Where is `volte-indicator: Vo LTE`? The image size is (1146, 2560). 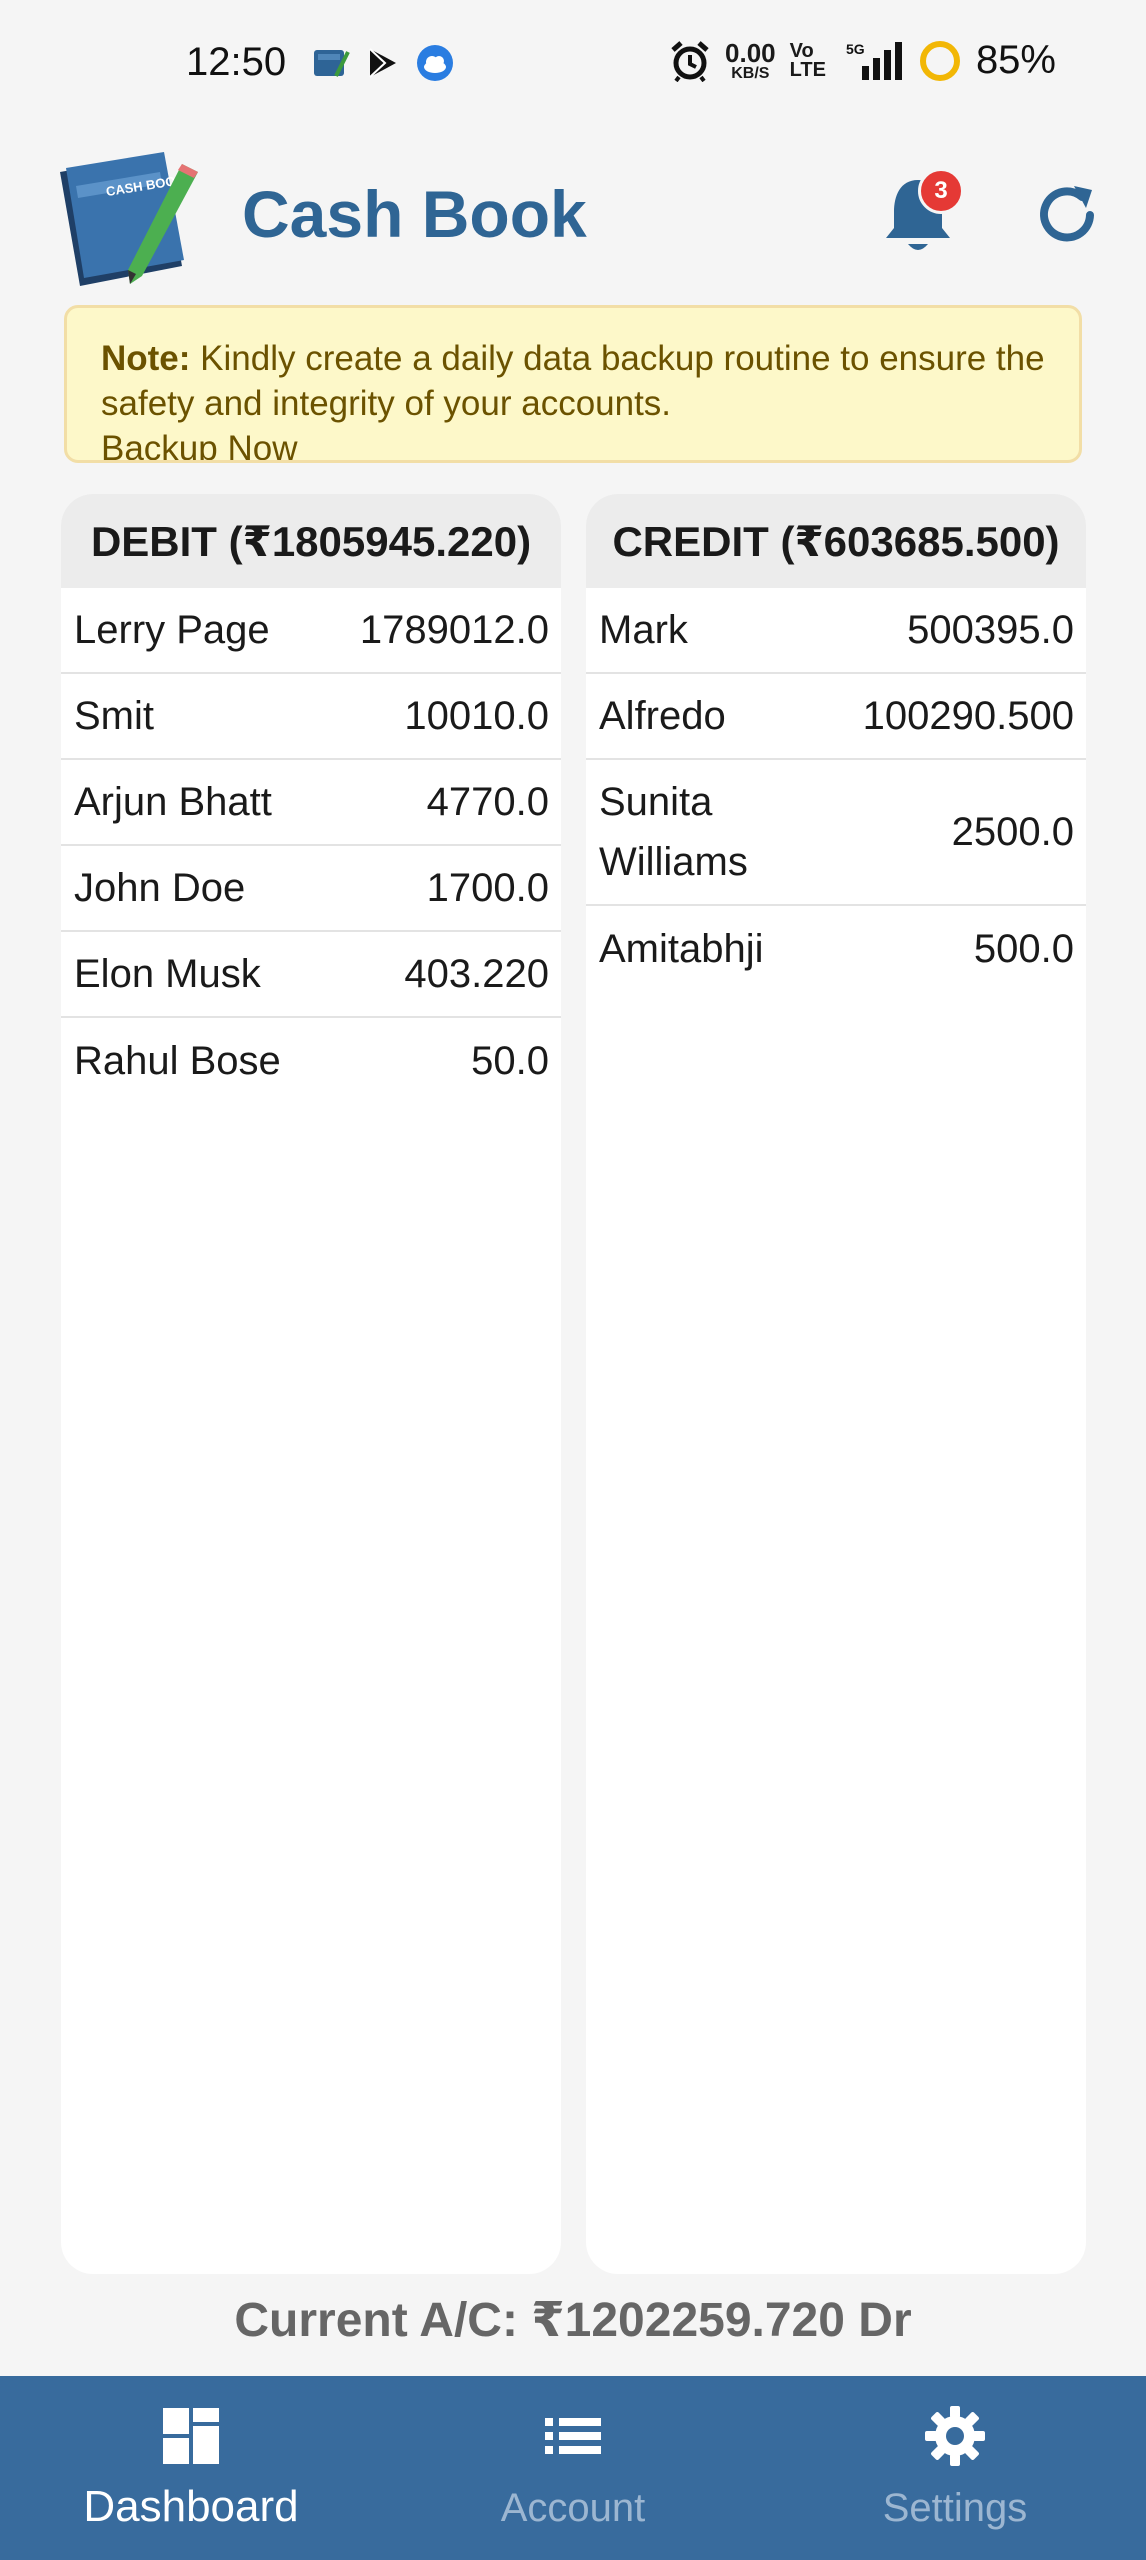 volte-indicator: Vo LTE is located at coordinates (807, 60).